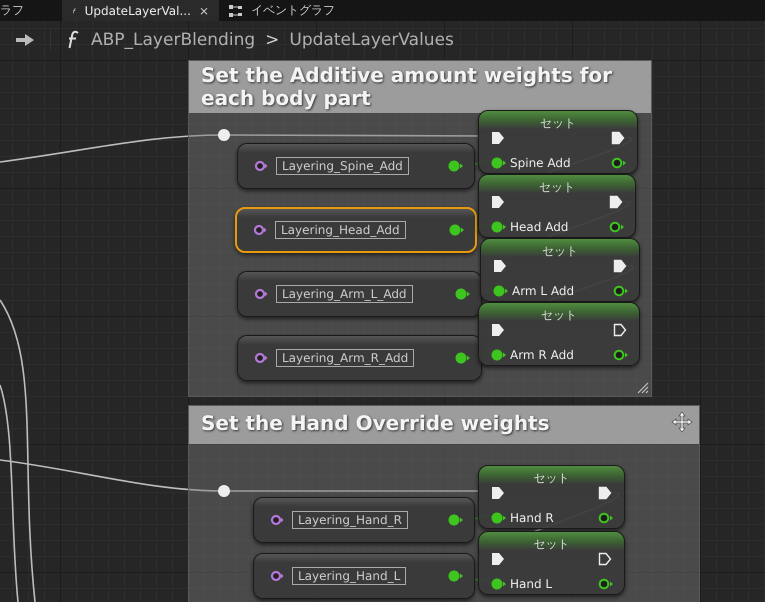 Image resolution: width=765 pixels, height=602 pixels. Describe the element at coordinates (344, 294) in the screenshot. I see `variable-name: Layering_Arm_L_Add` at that location.